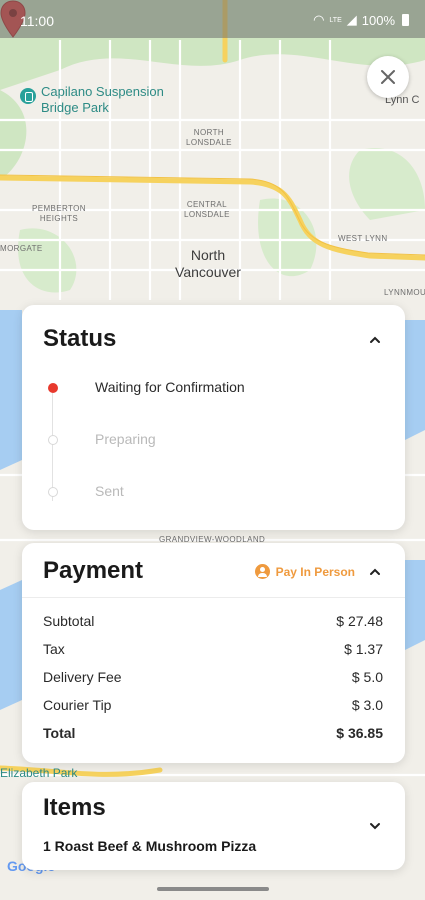  Describe the element at coordinates (28, 96) in the screenshot. I see `poi-attraction-icon` at that location.